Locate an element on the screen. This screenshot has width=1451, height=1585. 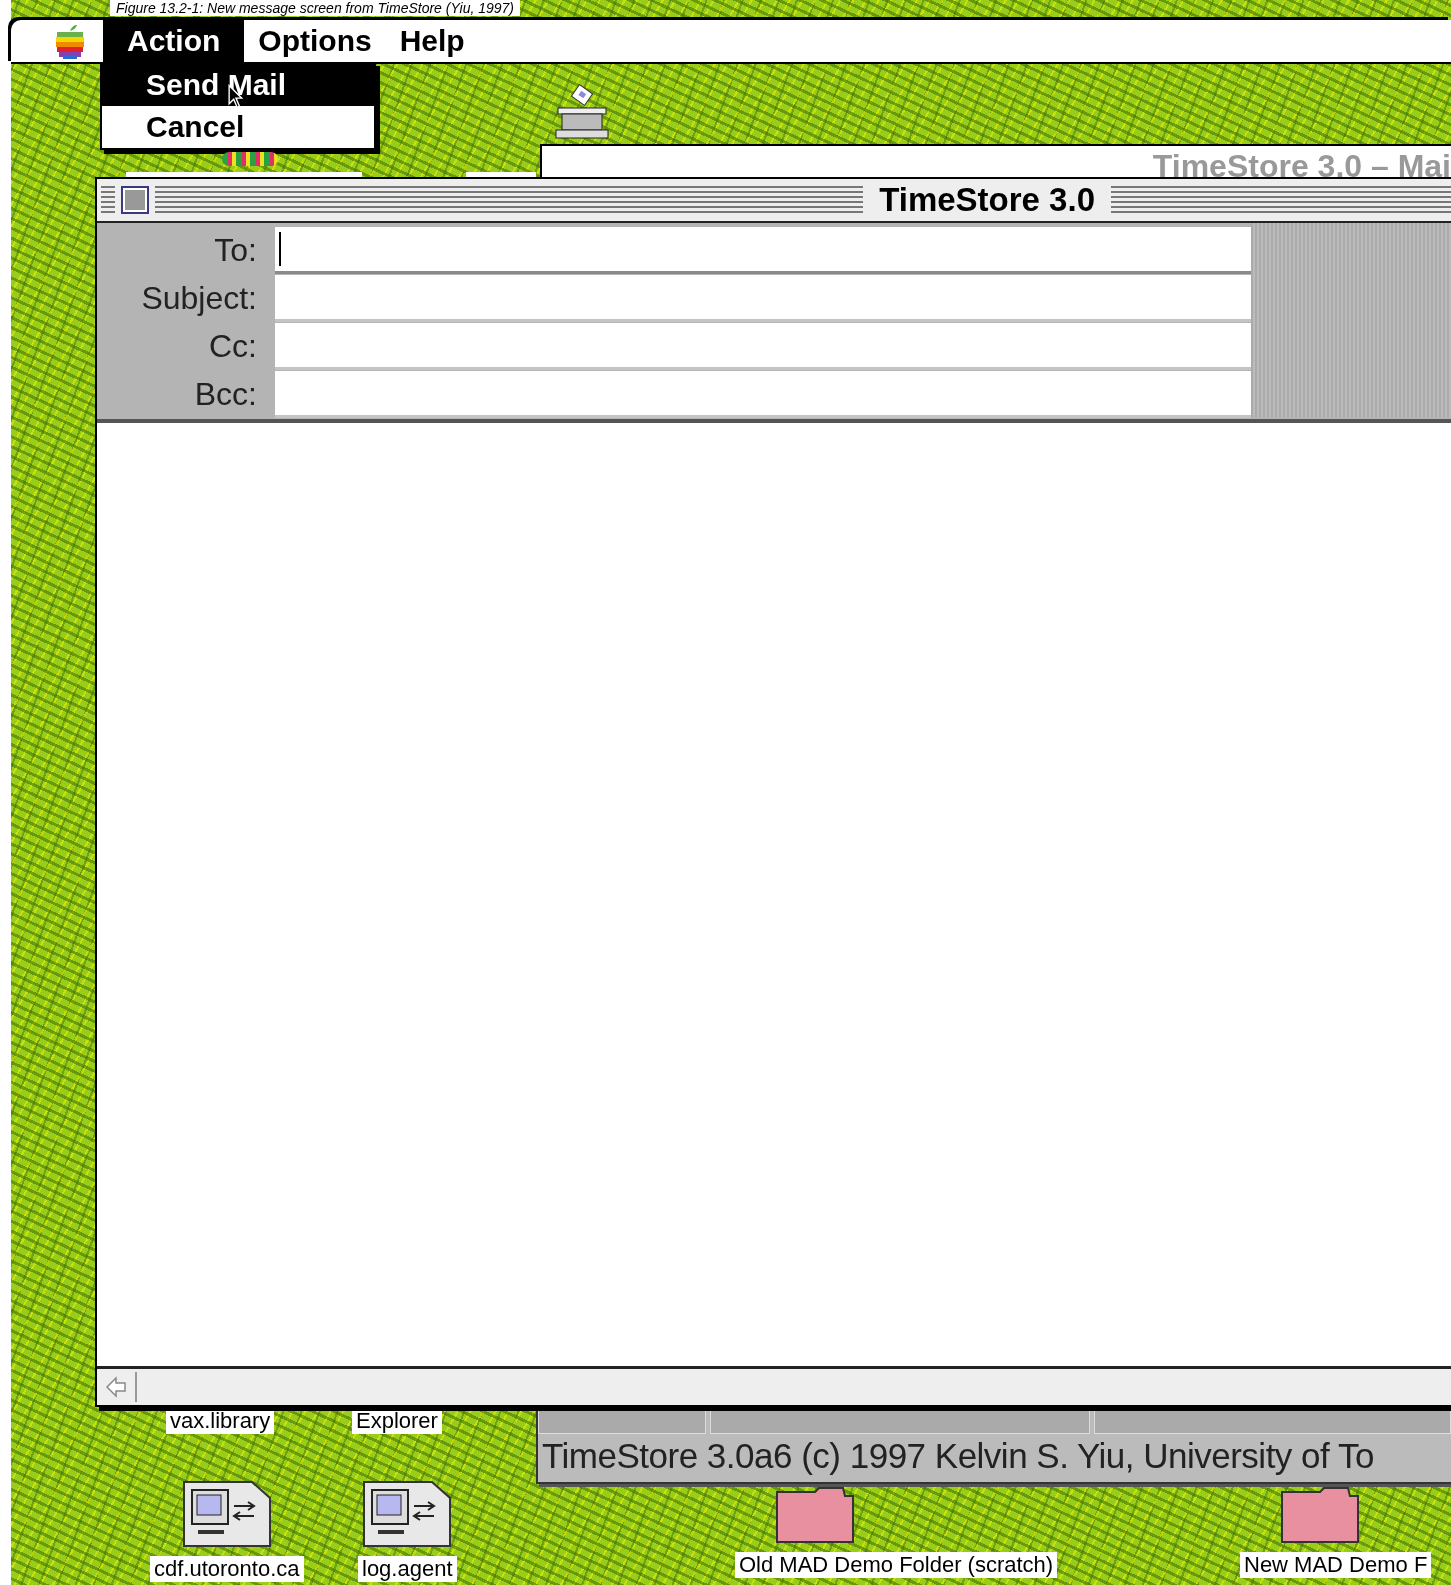
icon-label: log.agent is located at coordinates (407, 1569).